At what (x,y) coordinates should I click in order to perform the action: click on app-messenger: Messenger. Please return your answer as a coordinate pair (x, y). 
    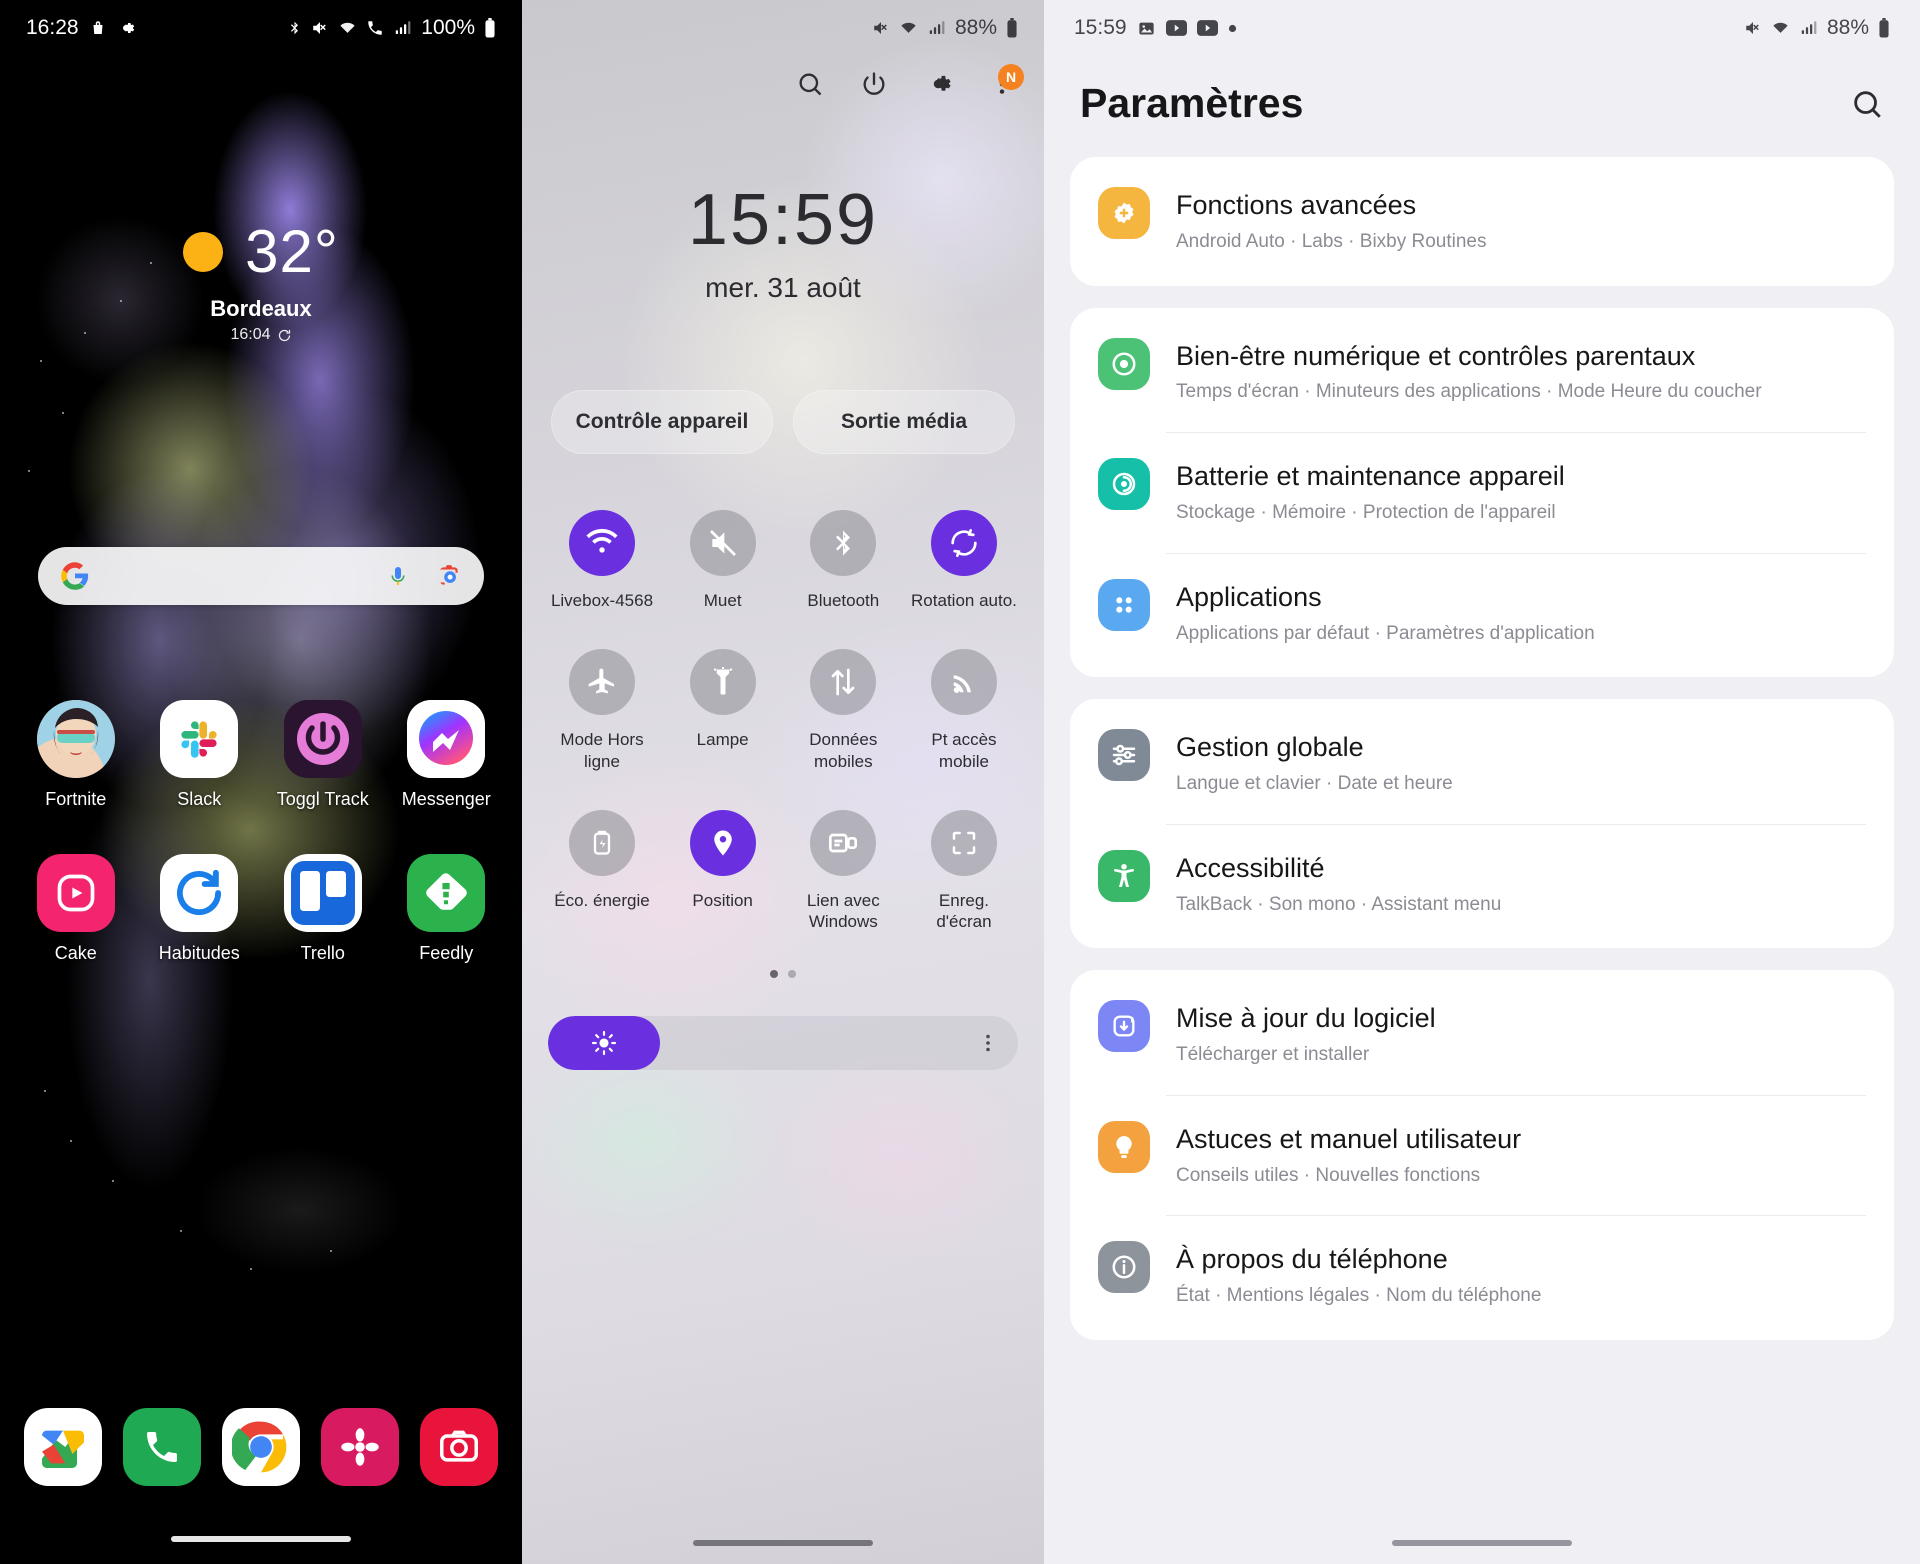
    Looking at the image, I should click on (446, 755).